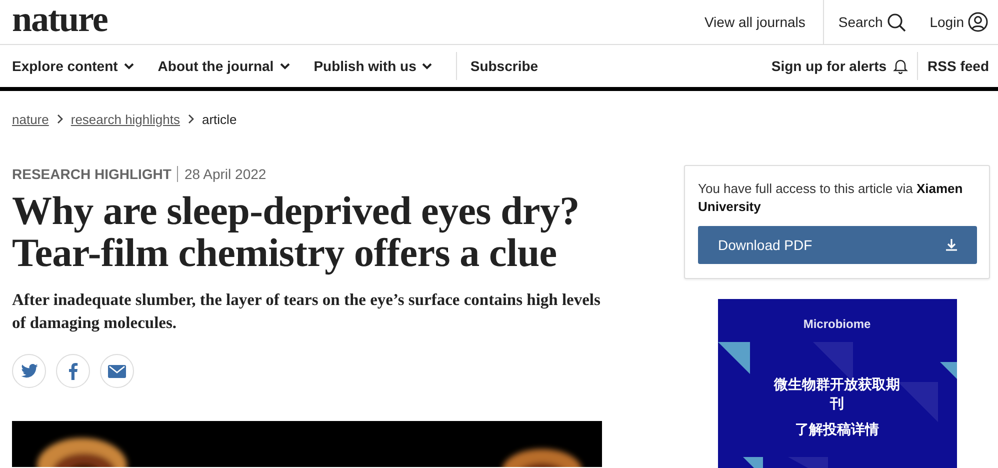 Image resolution: width=998 pixels, height=468 pixels. I want to click on advert-cta: 了解投稿详情, so click(837, 430).